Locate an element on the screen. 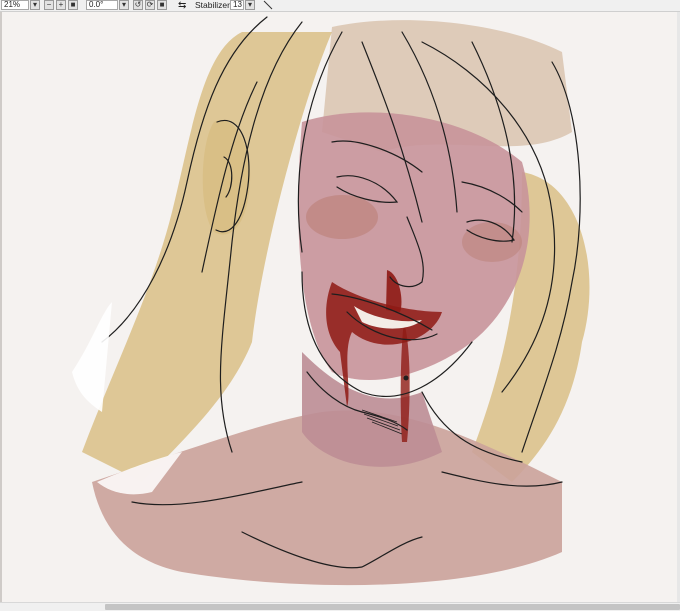 This screenshot has height=611, width=680. zoom-dropdown-button: ▾ is located at coordinates (35, 5).